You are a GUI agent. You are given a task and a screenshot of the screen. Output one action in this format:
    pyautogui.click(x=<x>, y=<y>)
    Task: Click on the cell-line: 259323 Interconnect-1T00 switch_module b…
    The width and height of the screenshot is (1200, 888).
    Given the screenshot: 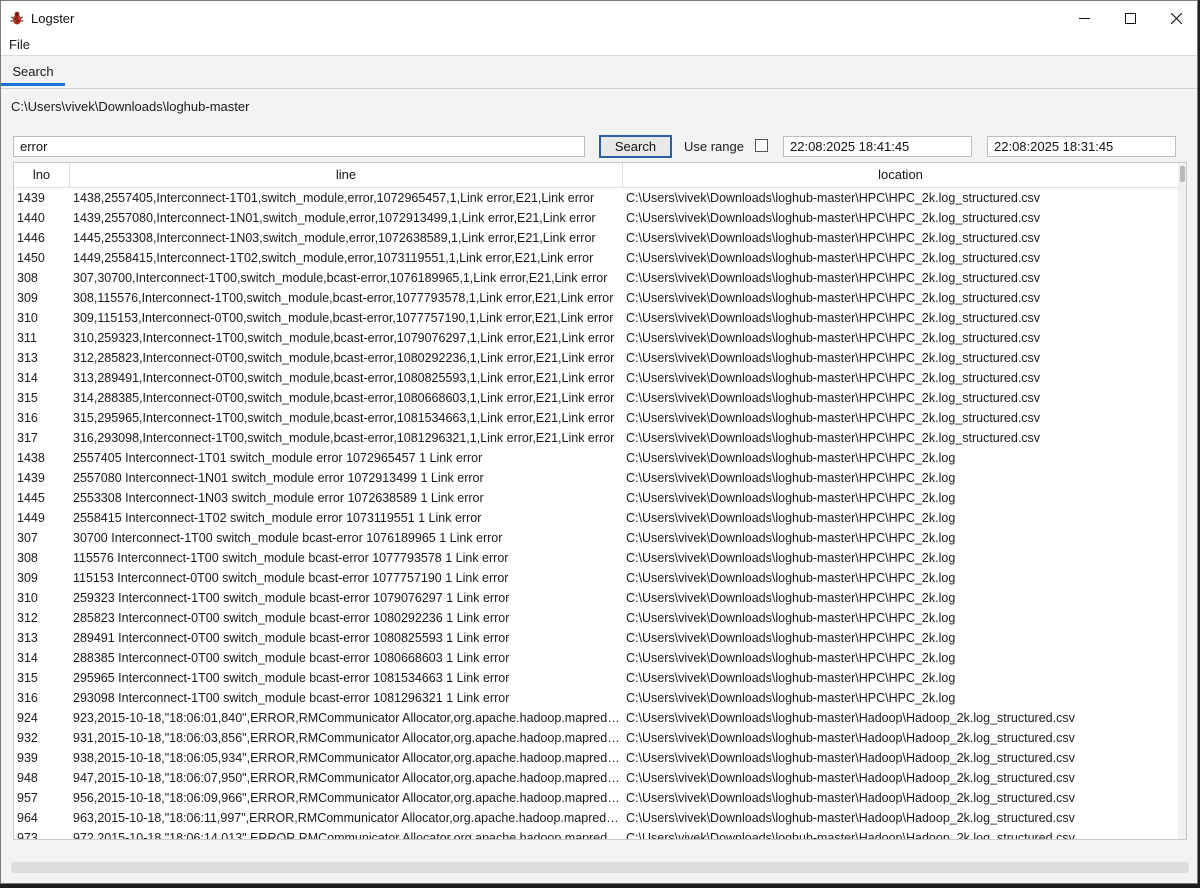 What is the action you would take?
    pyautogui.click(x=291, y=598)
    